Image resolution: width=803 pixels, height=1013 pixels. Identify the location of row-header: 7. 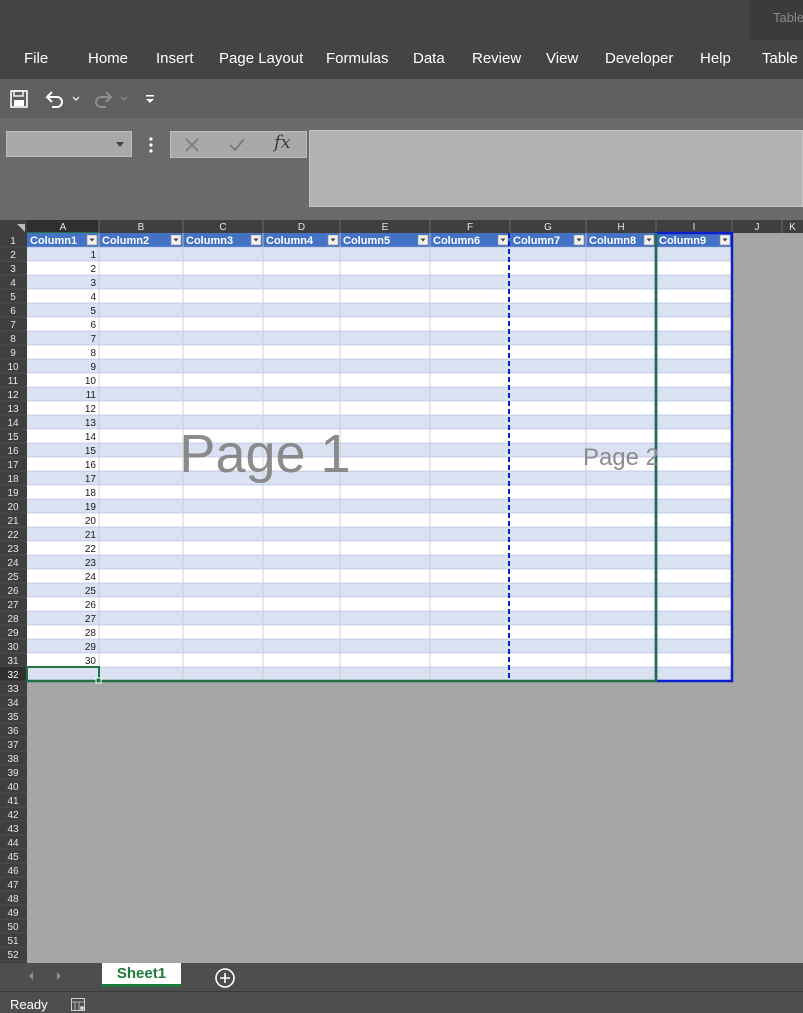
(13, 325).